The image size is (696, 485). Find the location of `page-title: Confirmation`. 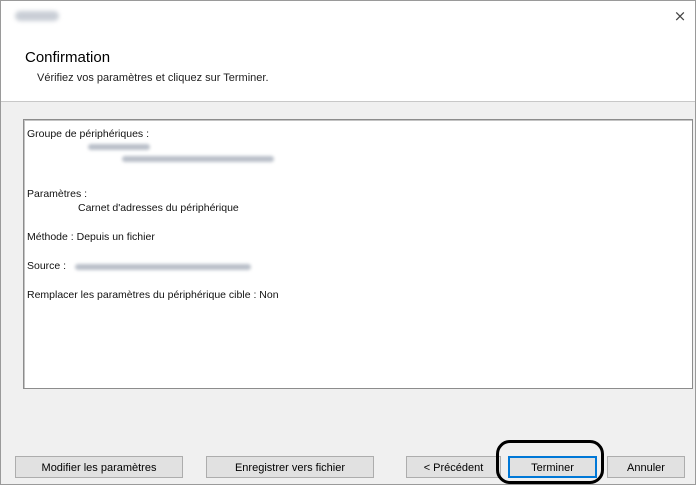

page-title: Confirmation is located at coordinates (68, 57).